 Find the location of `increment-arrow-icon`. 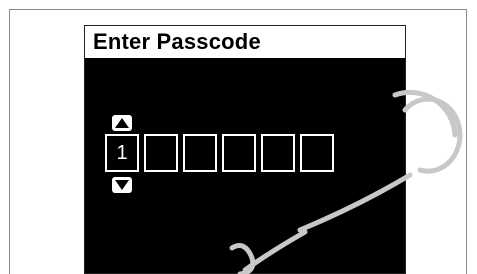

increment-arrow-icon is located at coordinates (122, 123).